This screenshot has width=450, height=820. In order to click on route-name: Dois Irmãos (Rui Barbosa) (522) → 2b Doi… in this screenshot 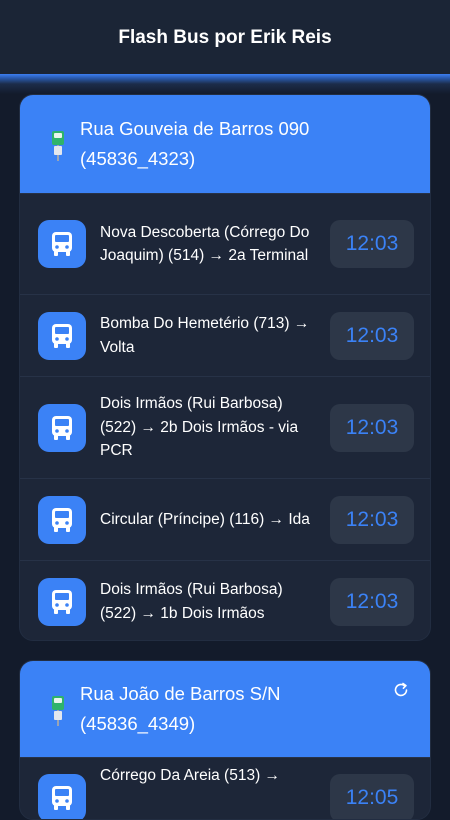, I will do `click(199, 427)`.